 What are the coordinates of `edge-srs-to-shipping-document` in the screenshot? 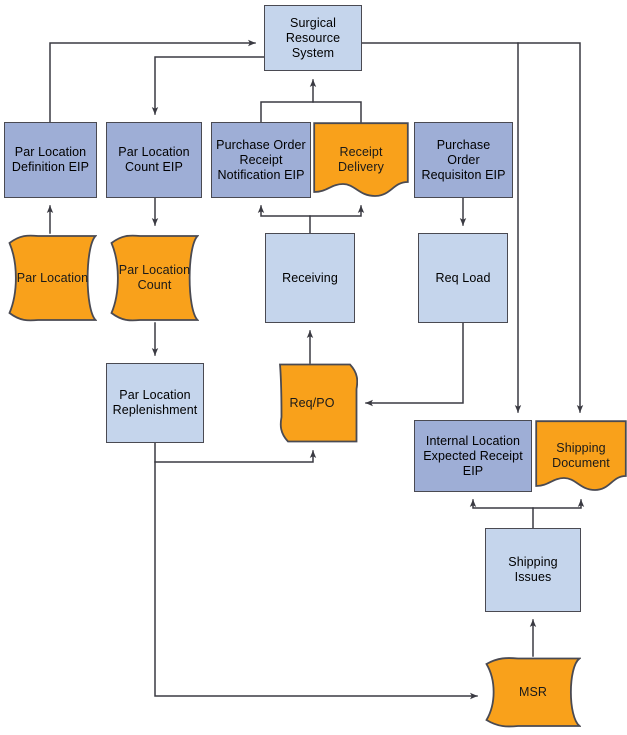 It's located at (550, 227).